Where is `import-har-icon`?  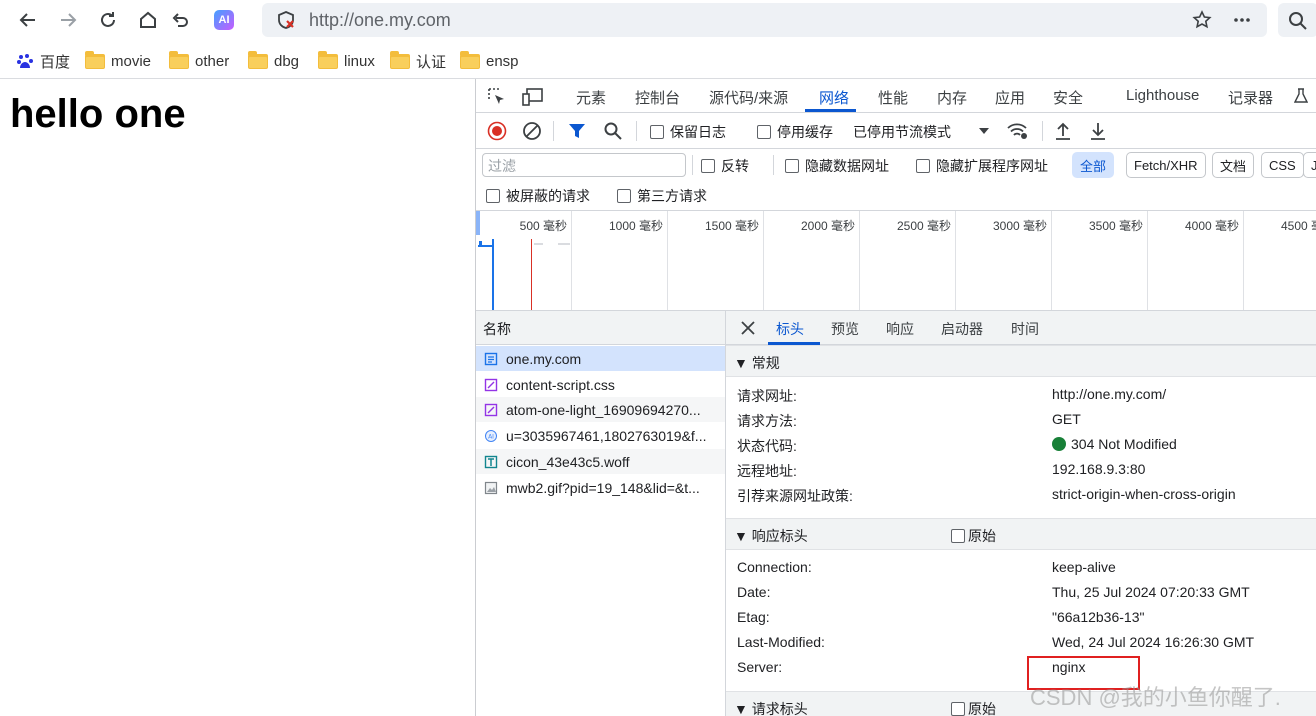 import-har-icon is located at coordinates (1063, 131).